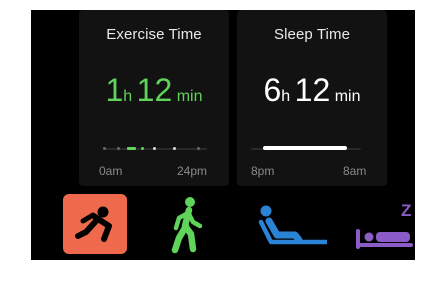 The width and height of the screenshot is (446, 283). What do you see at coordinates (187, 225) in the screenshot?
I see `walking-person-icon` at bounding box center [187, 225].